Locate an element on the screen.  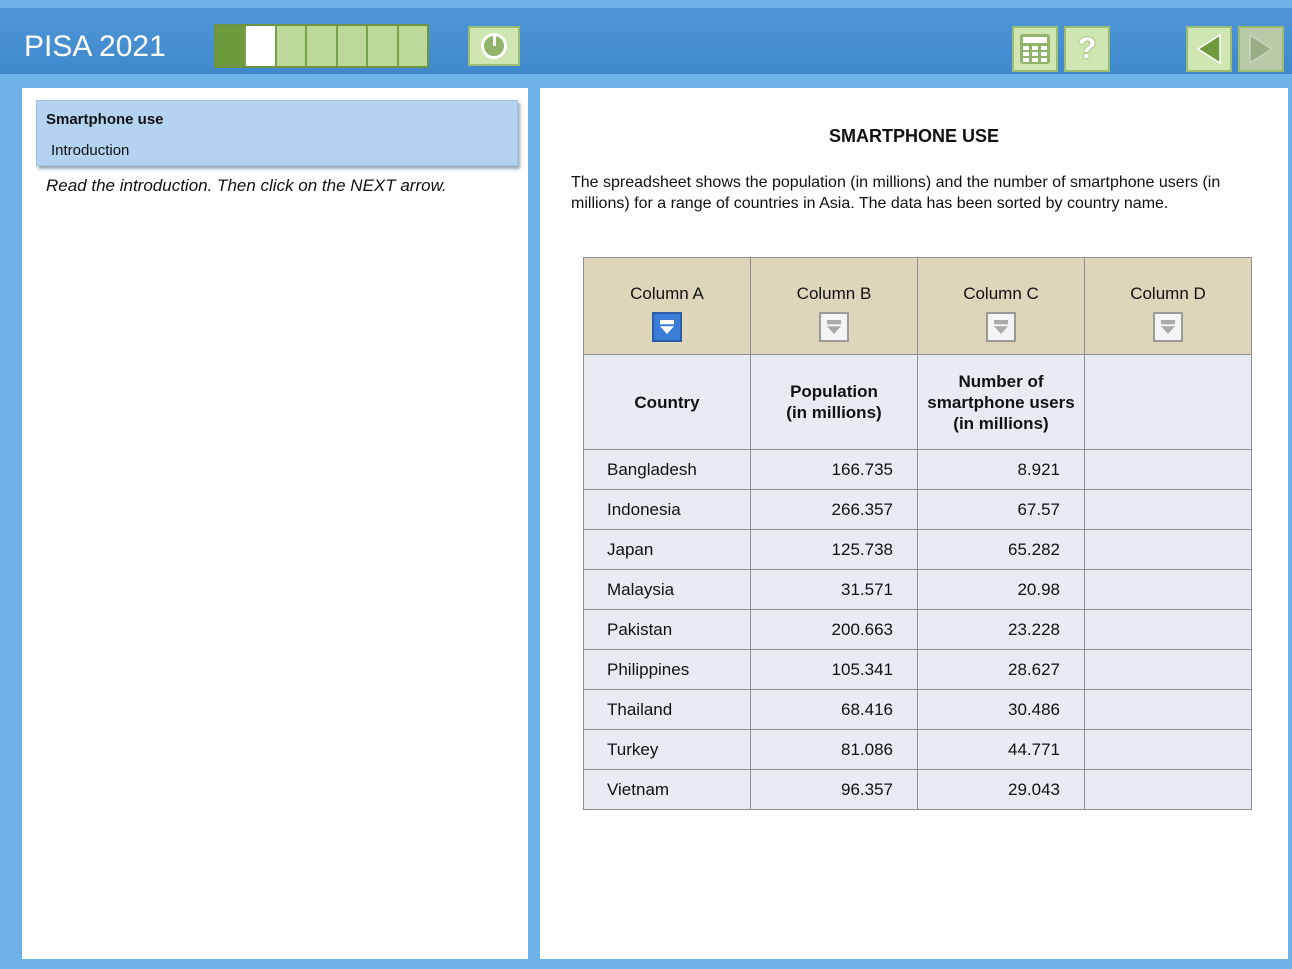
cell-country: Philippines is located at coordinates (667, 669).